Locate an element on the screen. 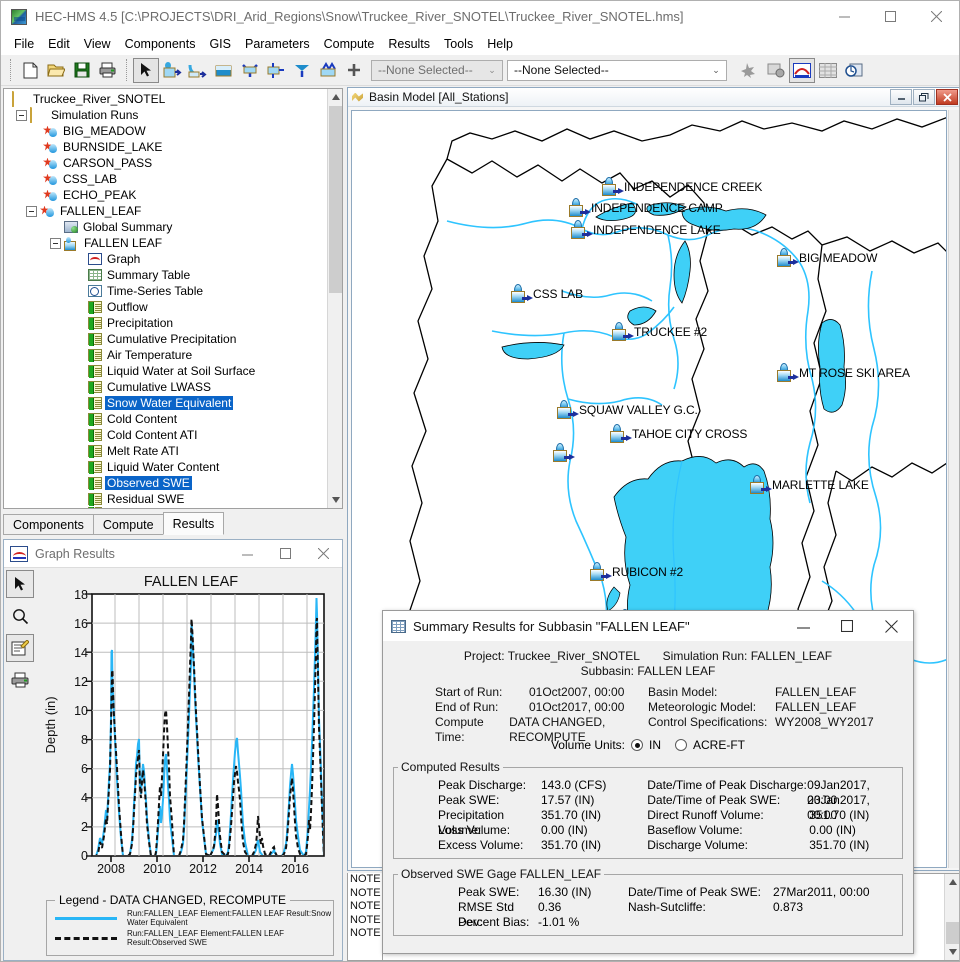 The width and height of the screenshot is (960, 962). graph-close-button is located at coordinates (323, 554).